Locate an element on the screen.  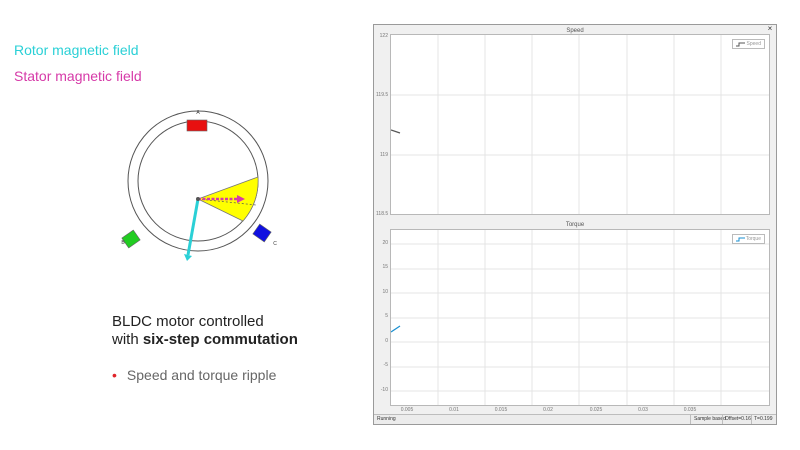
caption-bold: six-step commutation is located at coordinates (220, 339).